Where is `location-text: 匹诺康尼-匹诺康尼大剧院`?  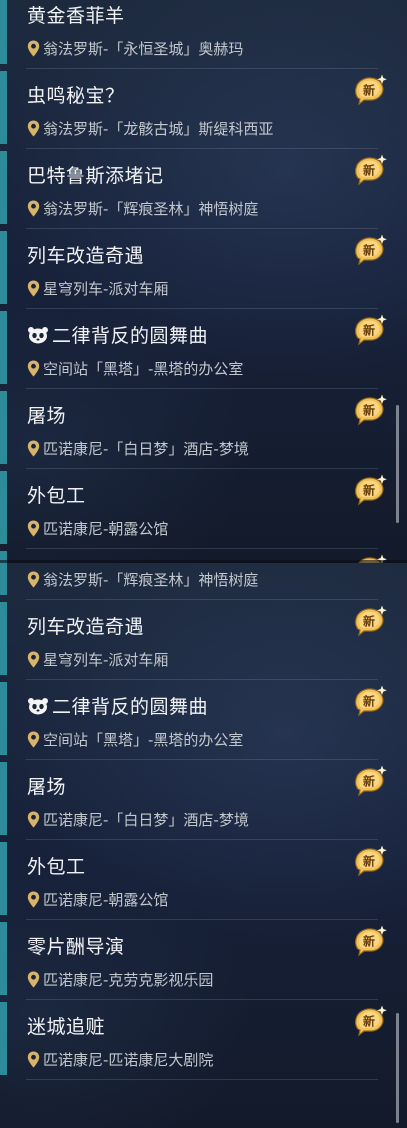 location-text: 匹诺康尼-匹诺康尼大剧院 is located at coordinates (128, 1059).